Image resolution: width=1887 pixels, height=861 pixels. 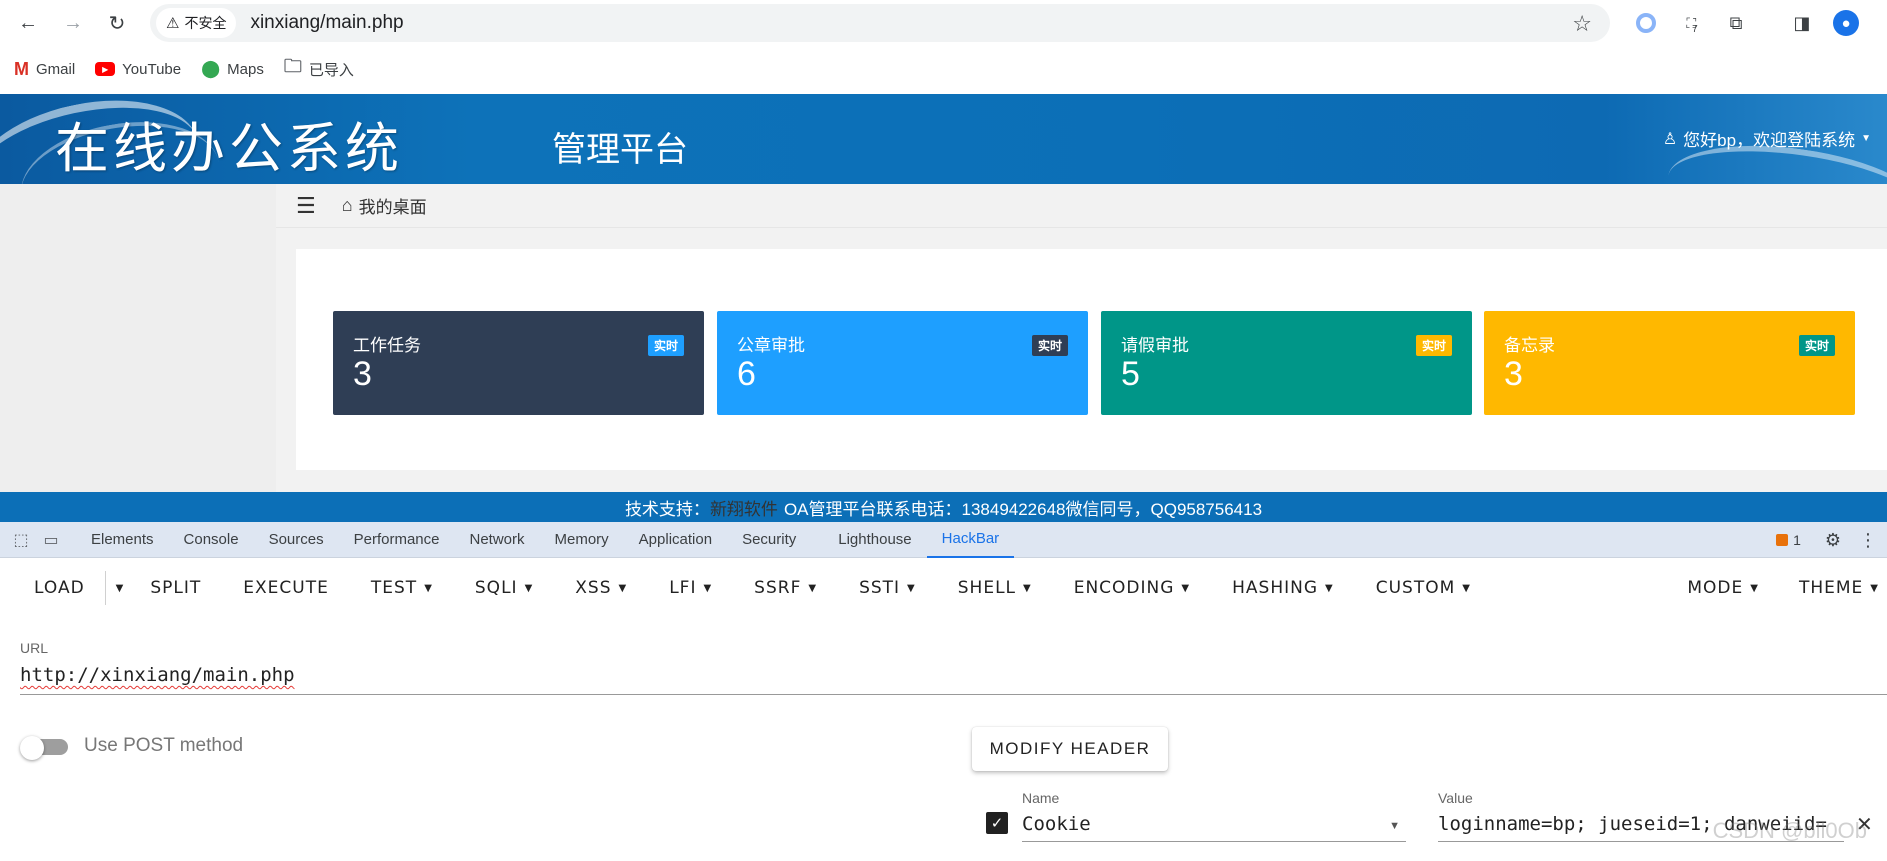 I want to click on header-enabled-checkbox: ✓, so click(x=997, y=823).